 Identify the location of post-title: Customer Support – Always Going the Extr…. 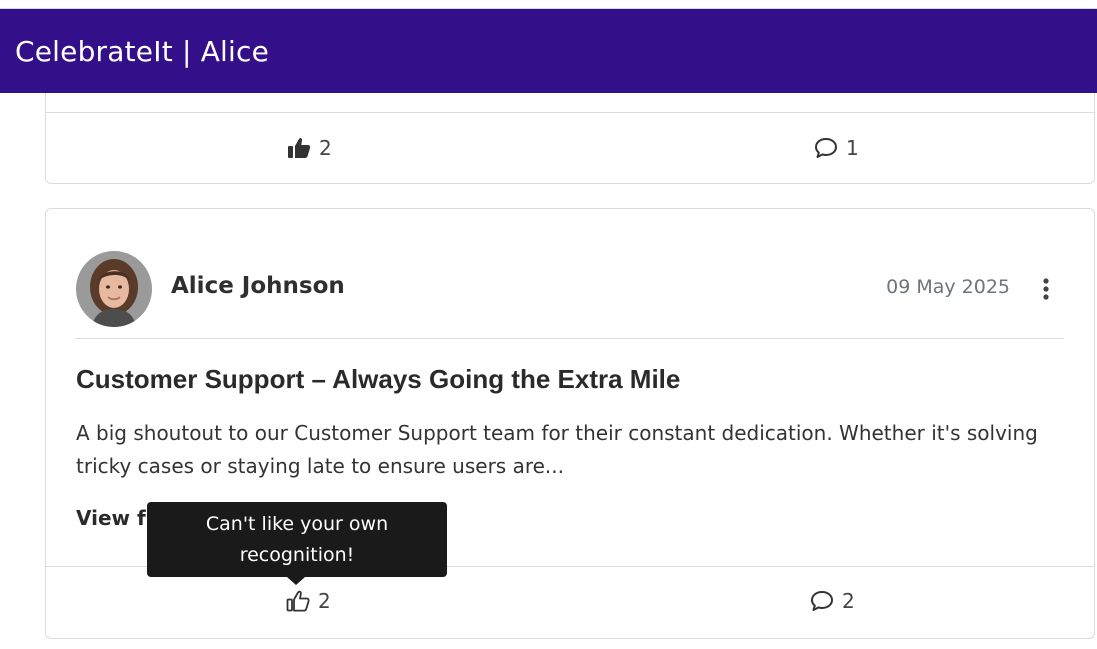
(378, 379).